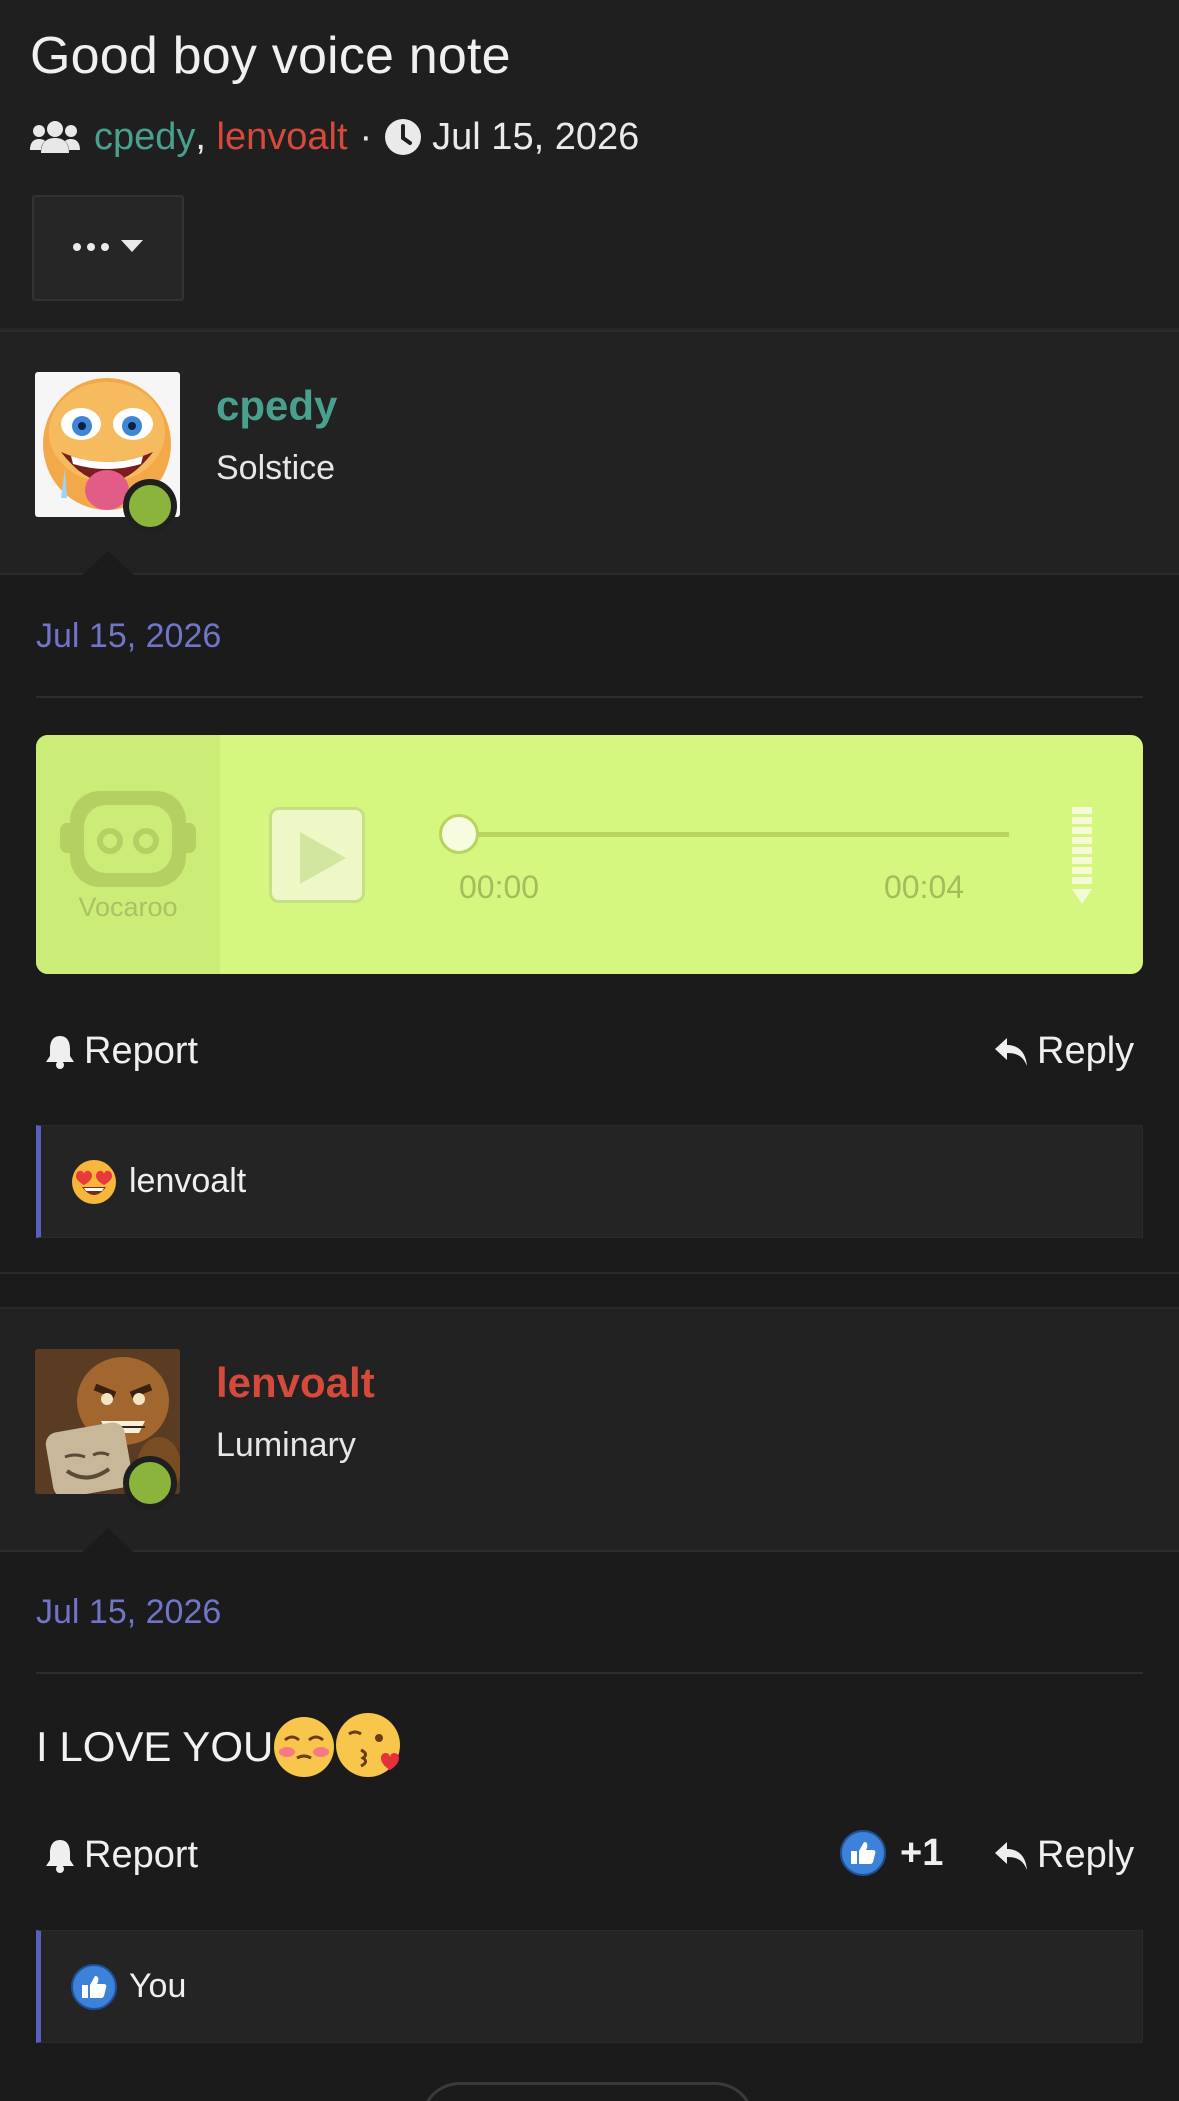 Image resolution: width=1179 pixels, height=2101 pixels. What do you see at coordinates (370, 1747) in the screenshot?
I see `kissing-heart-emoji` at bounding box center [370, 1747].